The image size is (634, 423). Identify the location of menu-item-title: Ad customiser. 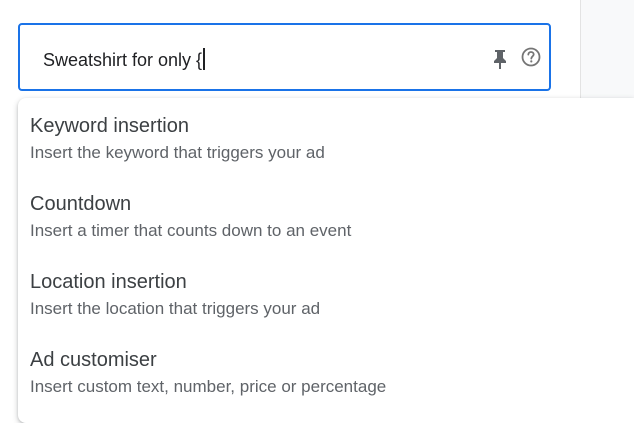
(93, 360).